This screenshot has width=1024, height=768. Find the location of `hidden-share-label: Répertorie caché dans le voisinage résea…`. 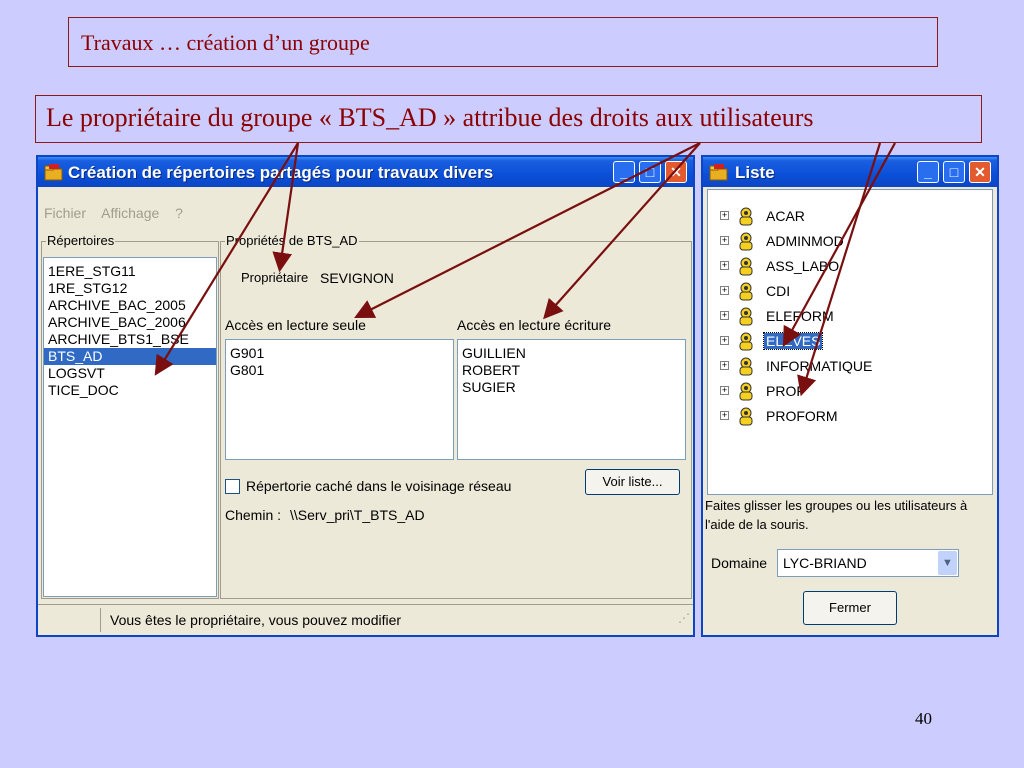

hidden-share-label: Répertorie caché dans le voisinage résea… is located at coordinates (379, 486).